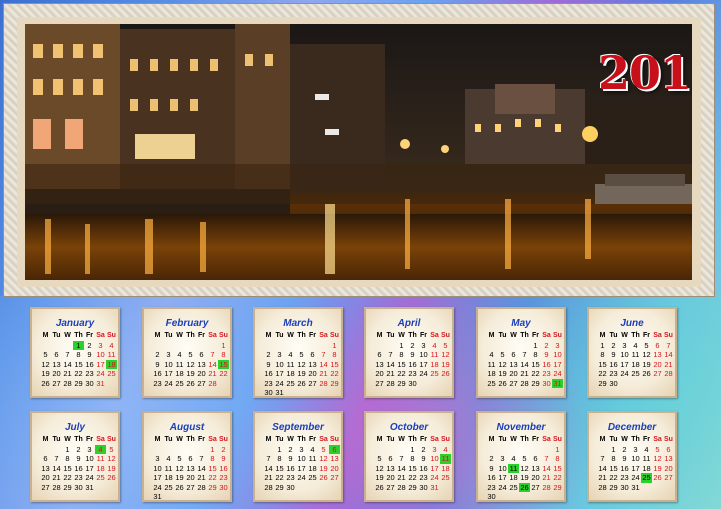 The image size is (721, 509). Describe the element at coordinates (646, 458) in the screenshot. I see `day-cell: 11` at that location.